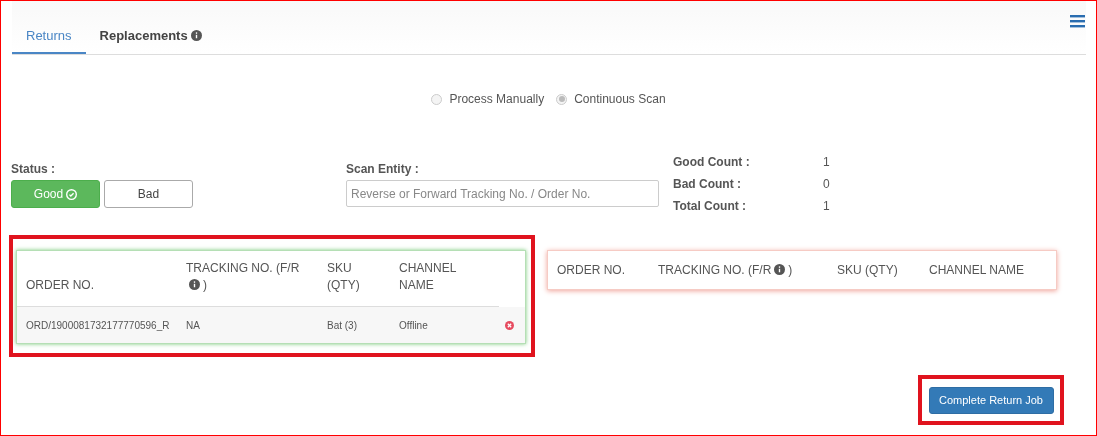 This screenshot has height=436, width=1097. What do you see at coordinates (710, 206) in the screenshot?
I see `count-label: Total Count :` at bounding box center [710, 206].